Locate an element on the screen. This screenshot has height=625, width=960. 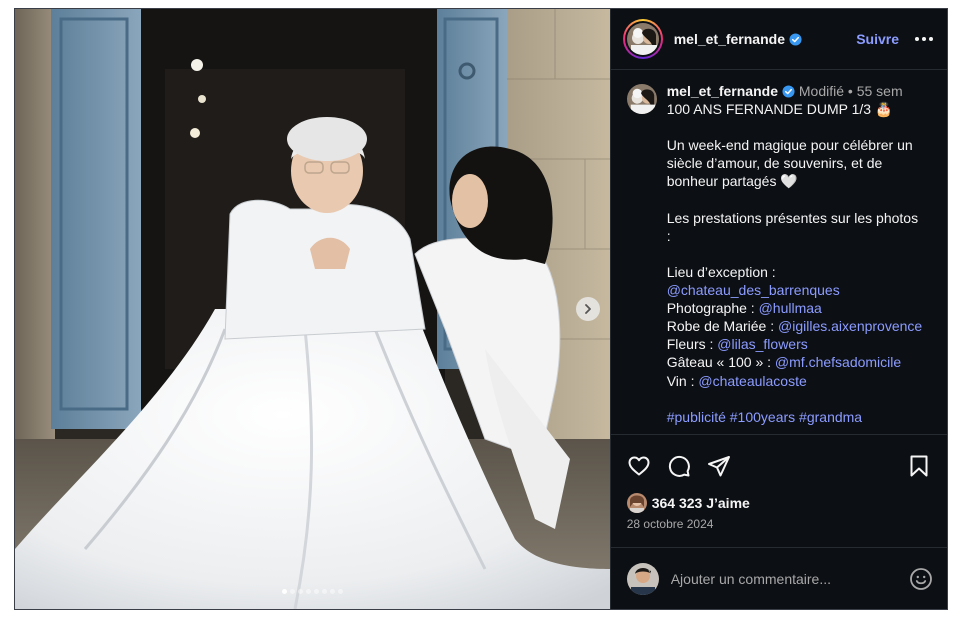
post-age: 55 sem is located at coordinates (880, 91).